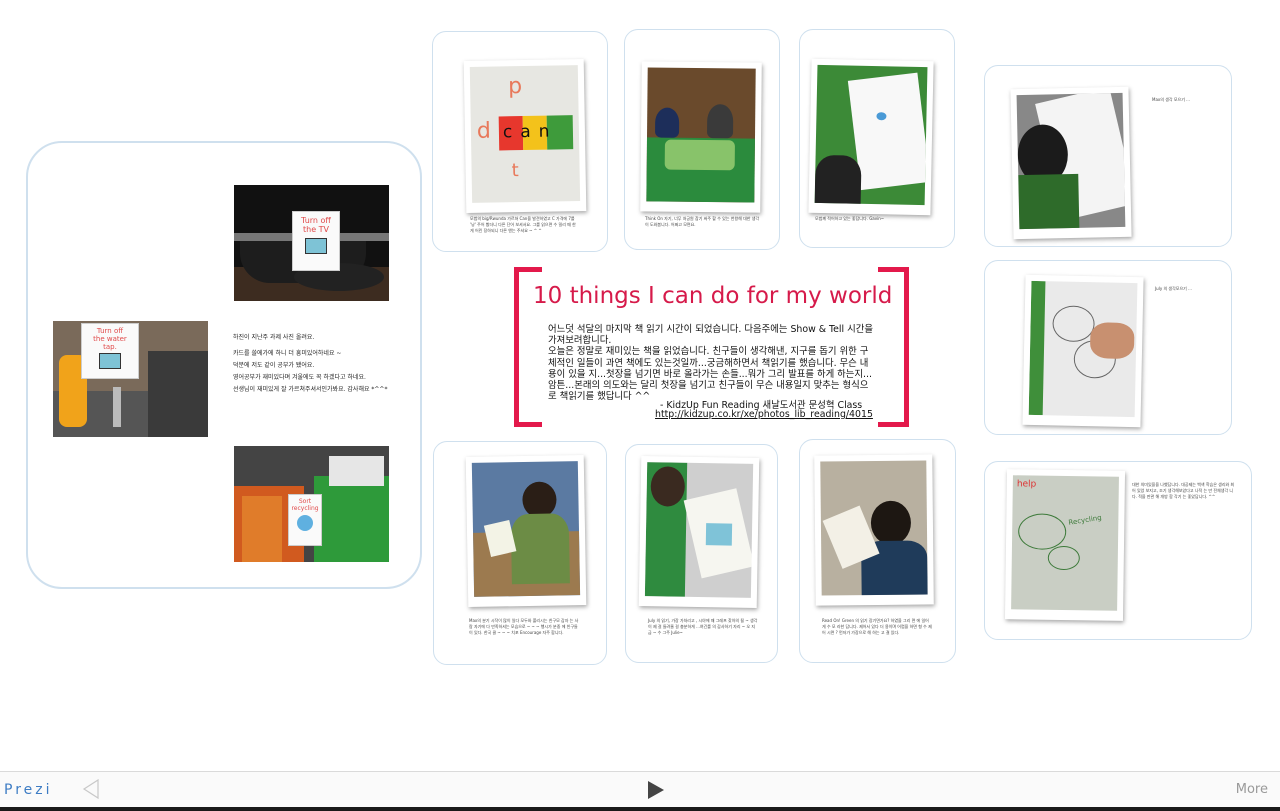 This screenshot has height=811, width=1280. I want to click on board-letter-t: t, so click(515, 171).